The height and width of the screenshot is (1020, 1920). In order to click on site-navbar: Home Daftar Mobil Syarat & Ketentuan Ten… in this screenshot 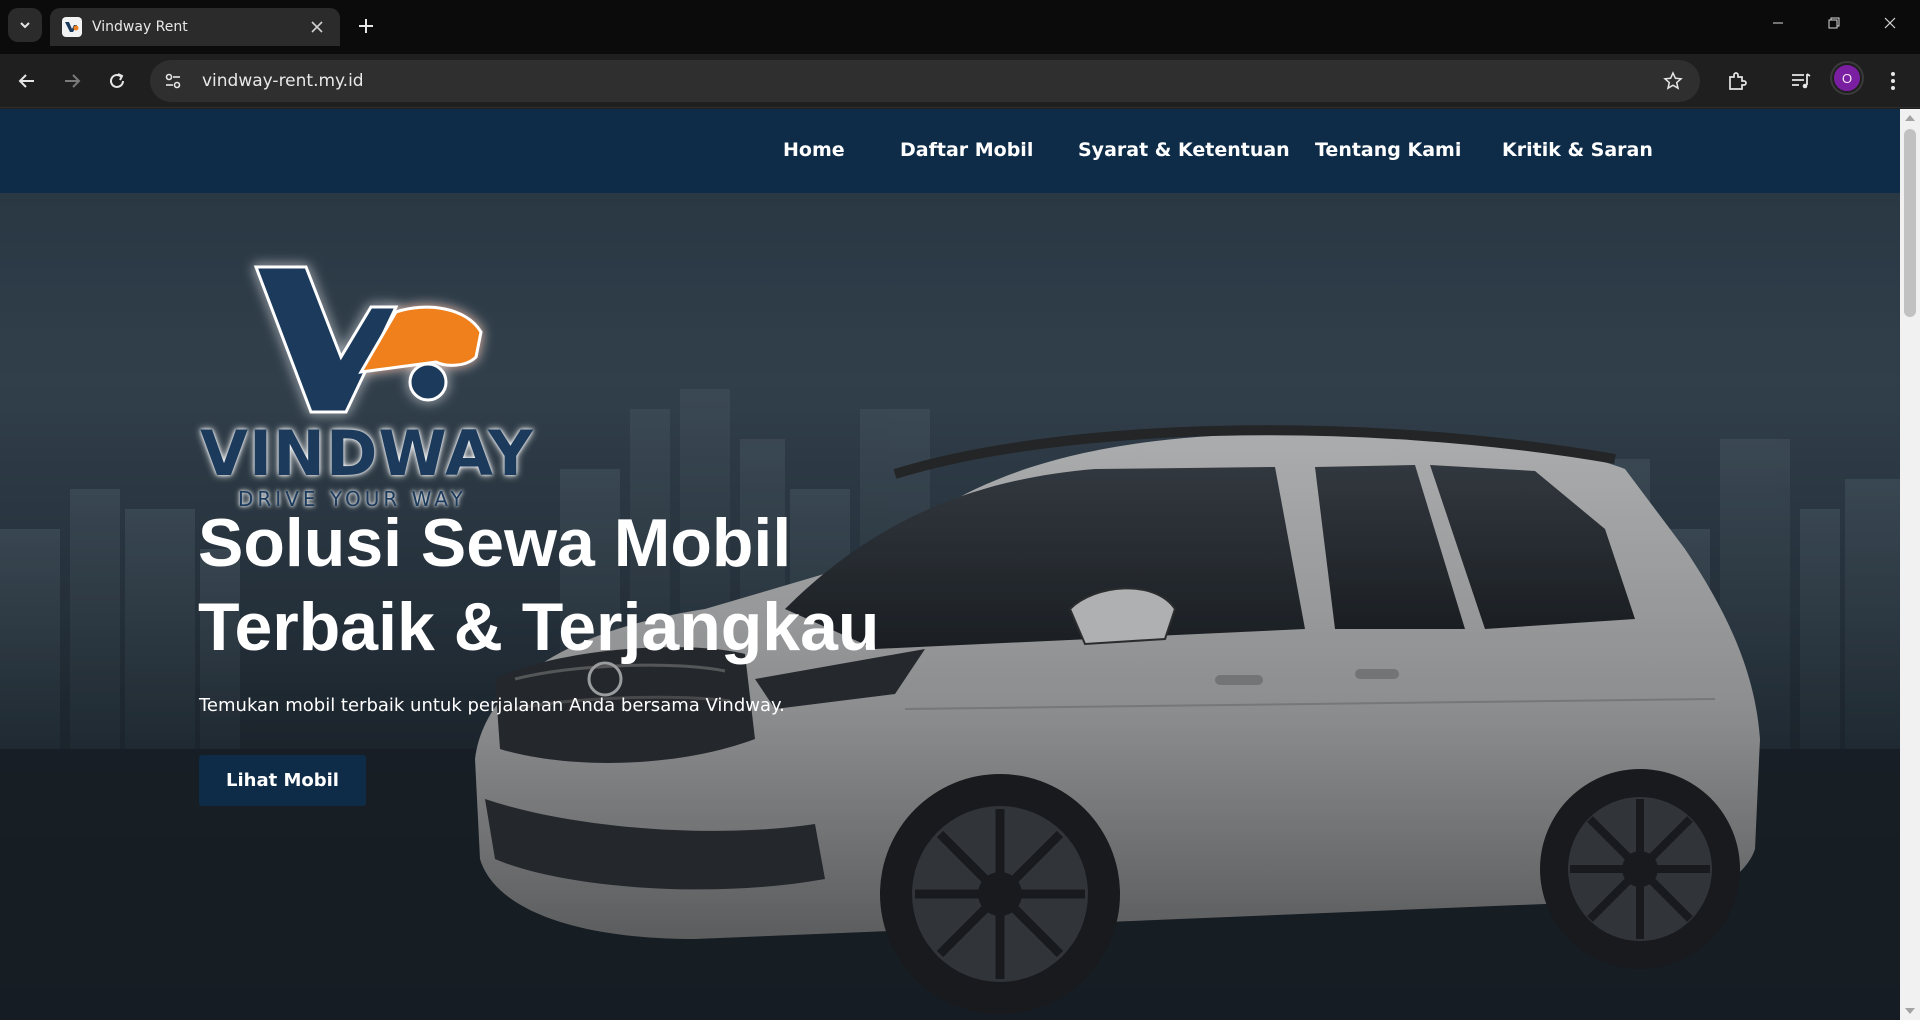, I will do `click(950, 151)`.